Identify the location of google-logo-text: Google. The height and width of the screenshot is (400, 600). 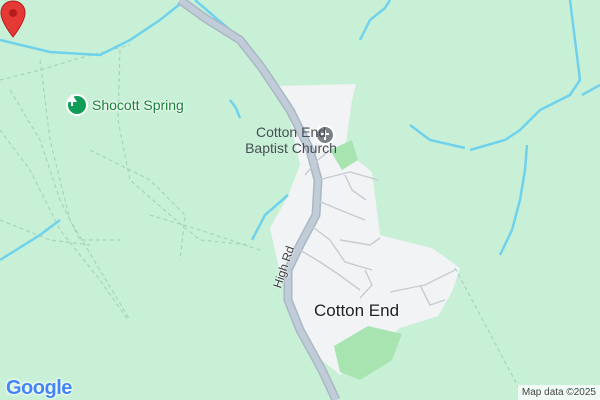
(39, 388).